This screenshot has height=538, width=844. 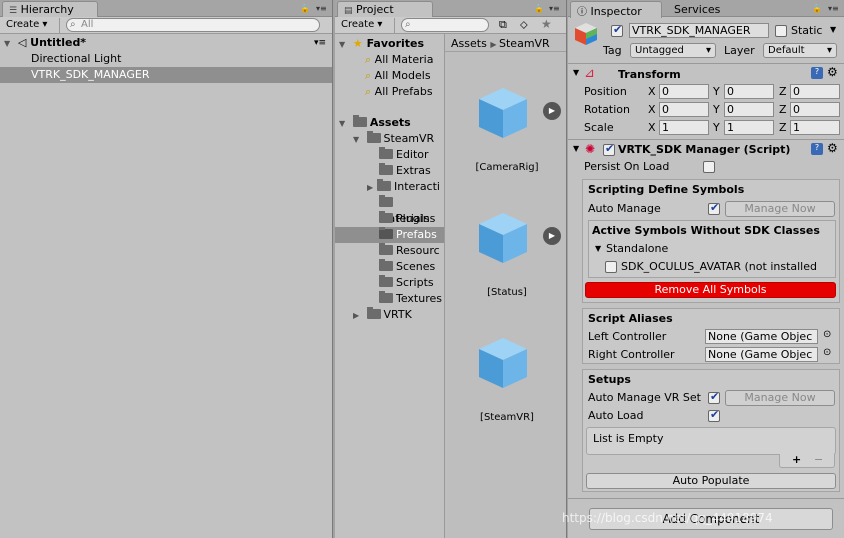 I want to click on tag-dropdown: Untagged ▾, so click(x=673, y=50).